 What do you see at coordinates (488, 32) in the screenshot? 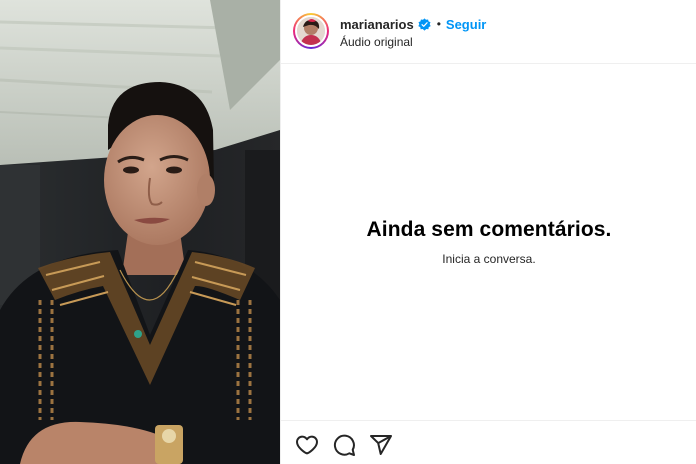
I see `post-header: marianarios • Seguir Áudio original` at bounding box center [488, 32].